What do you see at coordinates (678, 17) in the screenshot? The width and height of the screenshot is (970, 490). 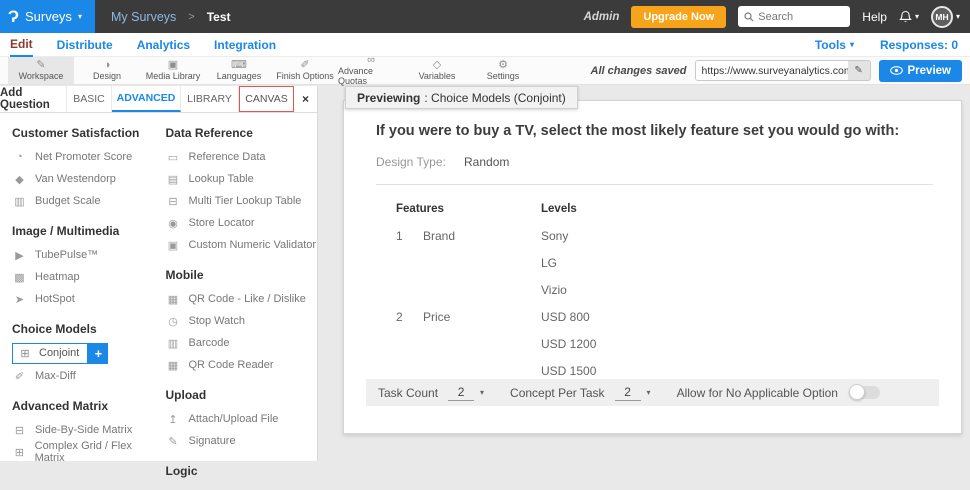 I see `upgrade-now-button: Upgrade Now` at bounding box center [678, 17].